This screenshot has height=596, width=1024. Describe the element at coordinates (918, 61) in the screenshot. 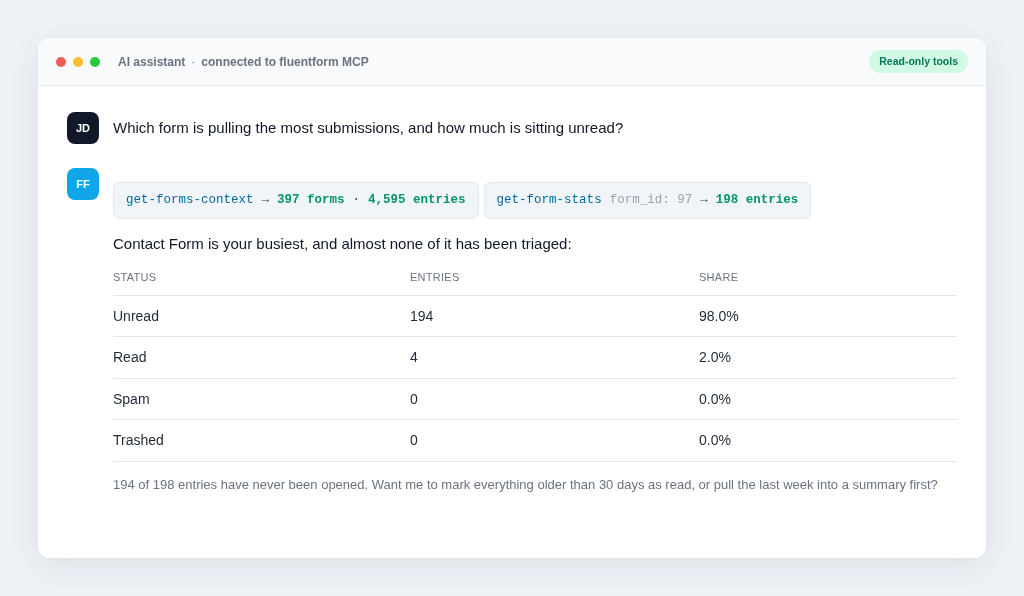

I see `status-badge: Read-only tools` at that location.